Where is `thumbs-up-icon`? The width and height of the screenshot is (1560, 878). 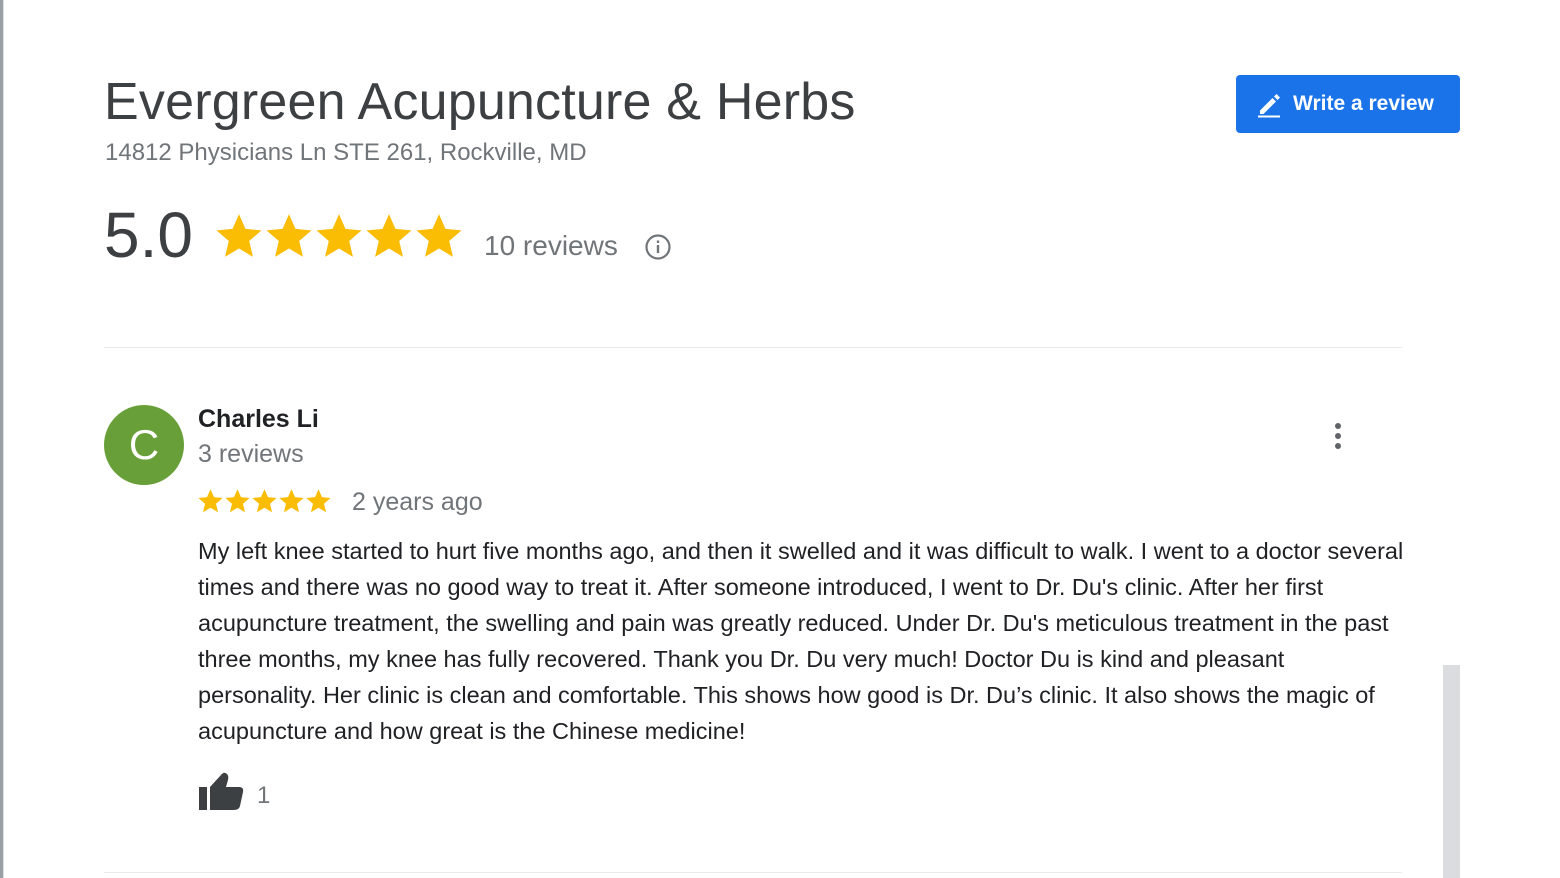 thumbs-up-icon is located at coordinates (221, 791).